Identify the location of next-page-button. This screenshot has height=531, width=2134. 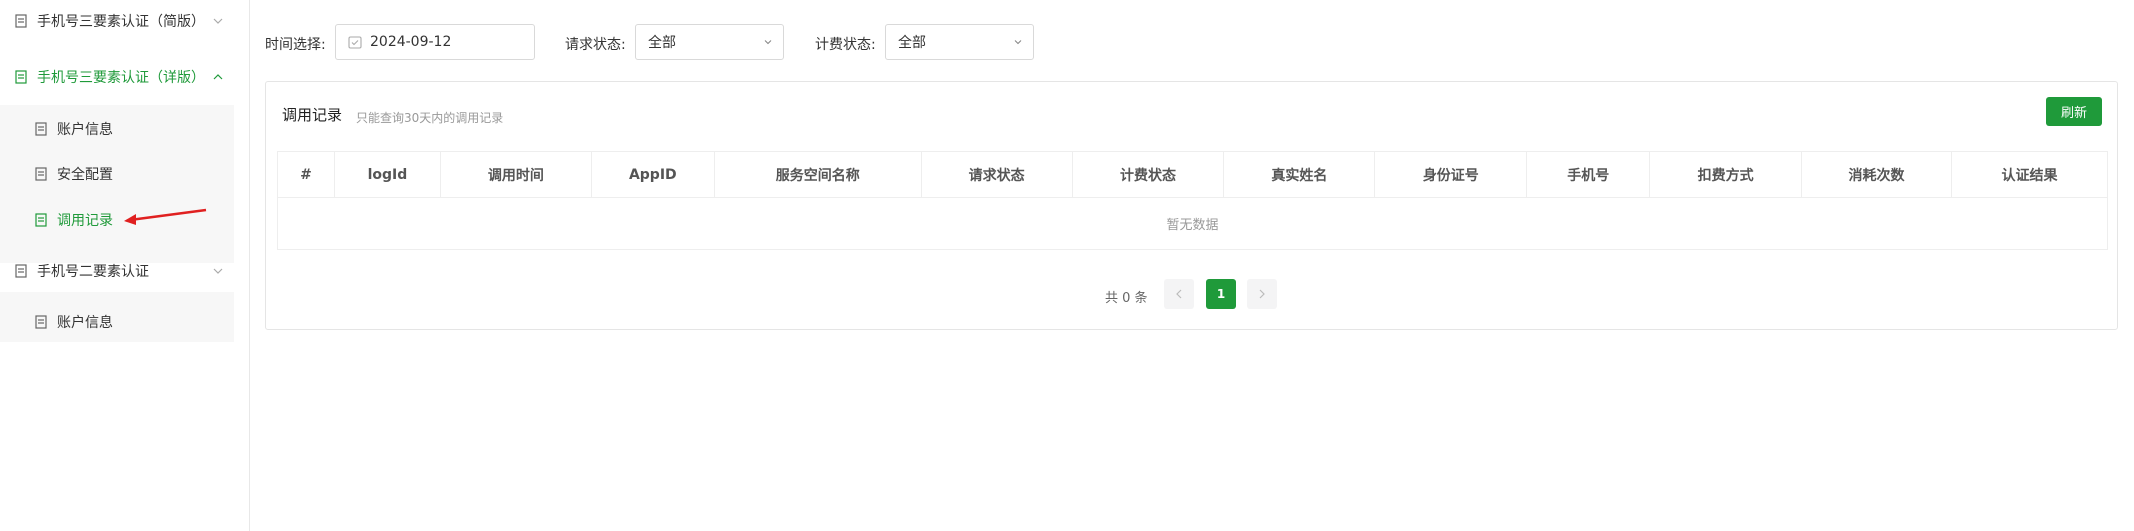
(1262, 294).